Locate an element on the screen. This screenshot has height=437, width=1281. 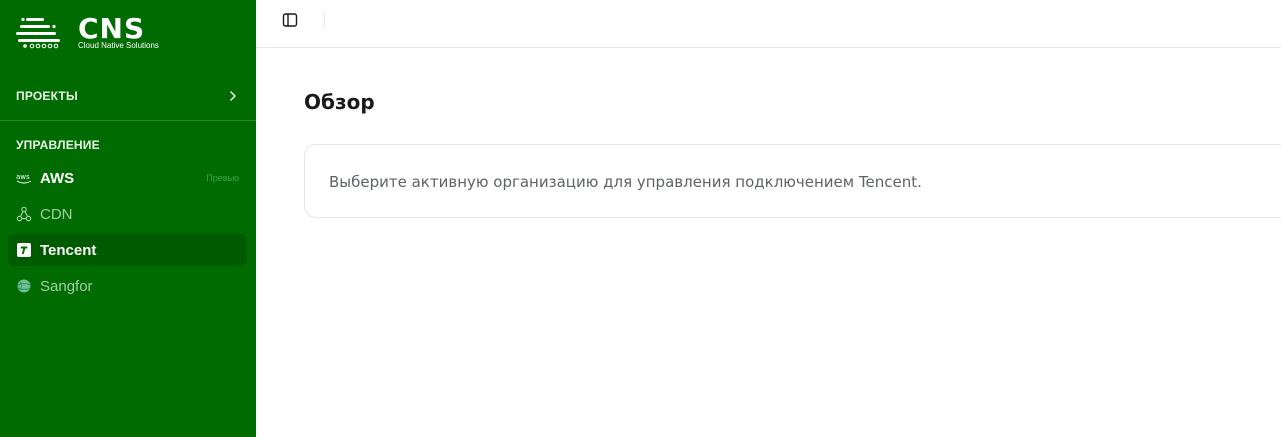
projects-label: ПРОЕКТЫ is located at coordinates (47, 96).